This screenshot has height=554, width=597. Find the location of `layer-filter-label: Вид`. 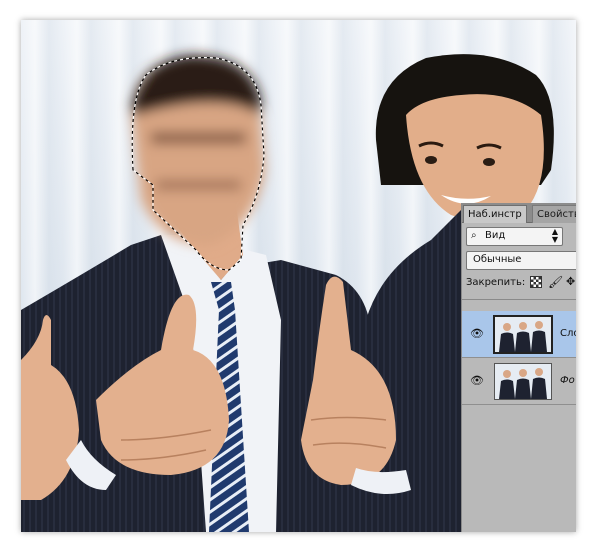

layer-filter-label: Вид is located at coordinates (495, 235).